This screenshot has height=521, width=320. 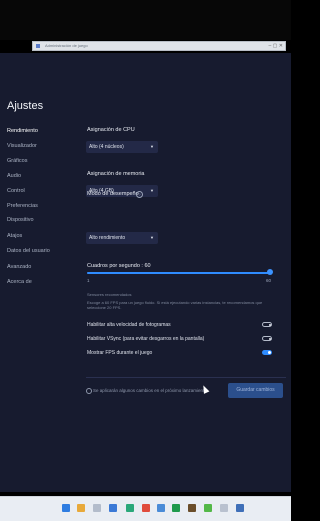 I want to click on windows-icon, so click(x=66, y=508).